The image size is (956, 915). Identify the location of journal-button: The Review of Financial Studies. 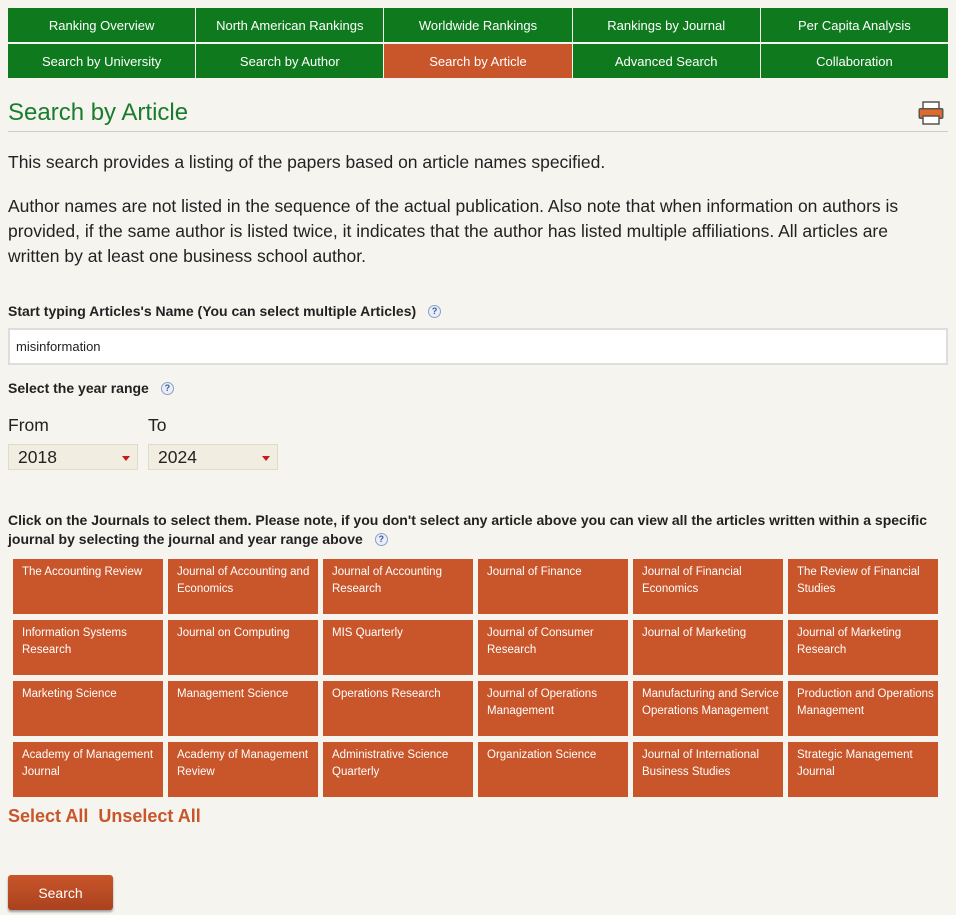
(863, 586).